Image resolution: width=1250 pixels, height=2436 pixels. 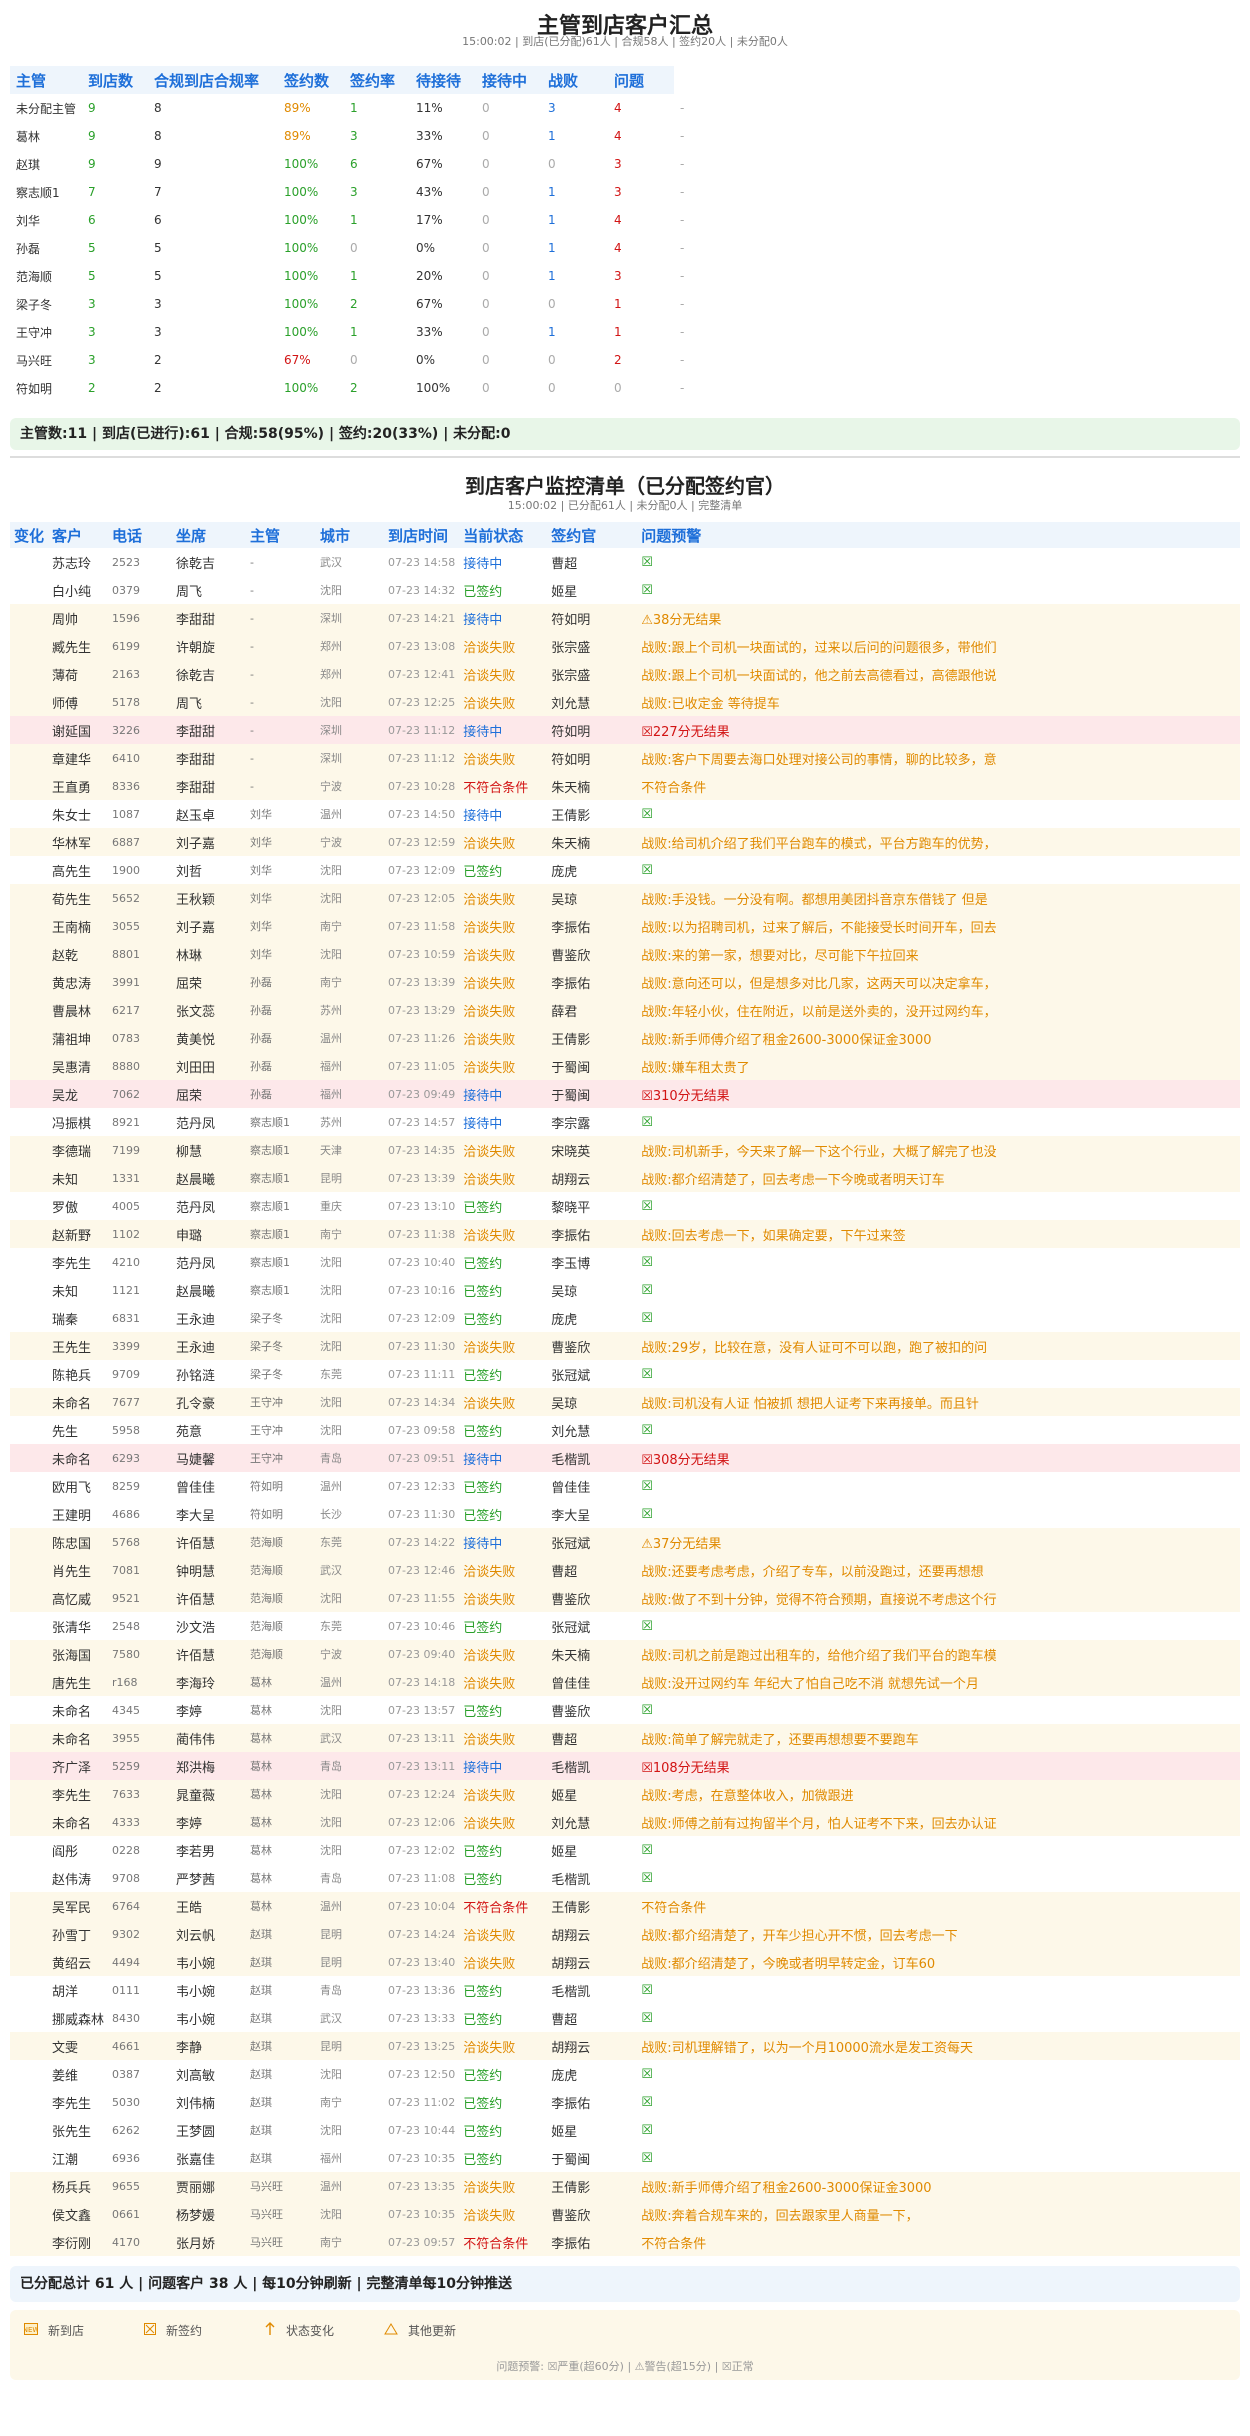 I want to click on status-label: 接待中, so click(x=483, y=564).